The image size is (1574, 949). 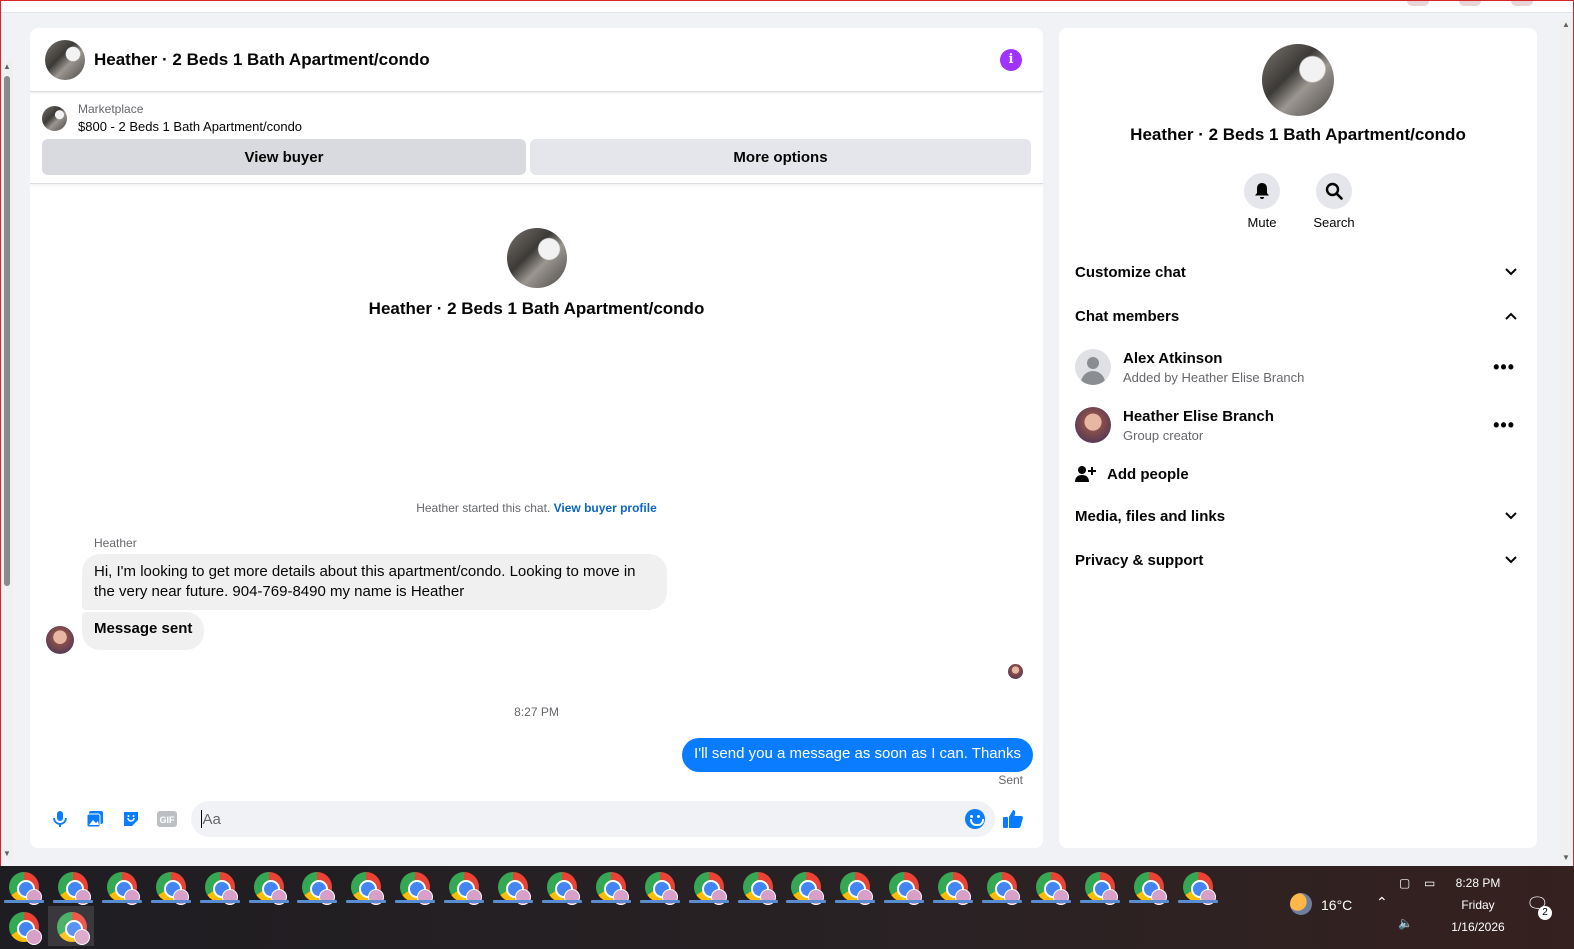 What do you see at coordinates (1093, 425) in the screenshot?
I see `member-avatar` at bounding box center [1093, 425].